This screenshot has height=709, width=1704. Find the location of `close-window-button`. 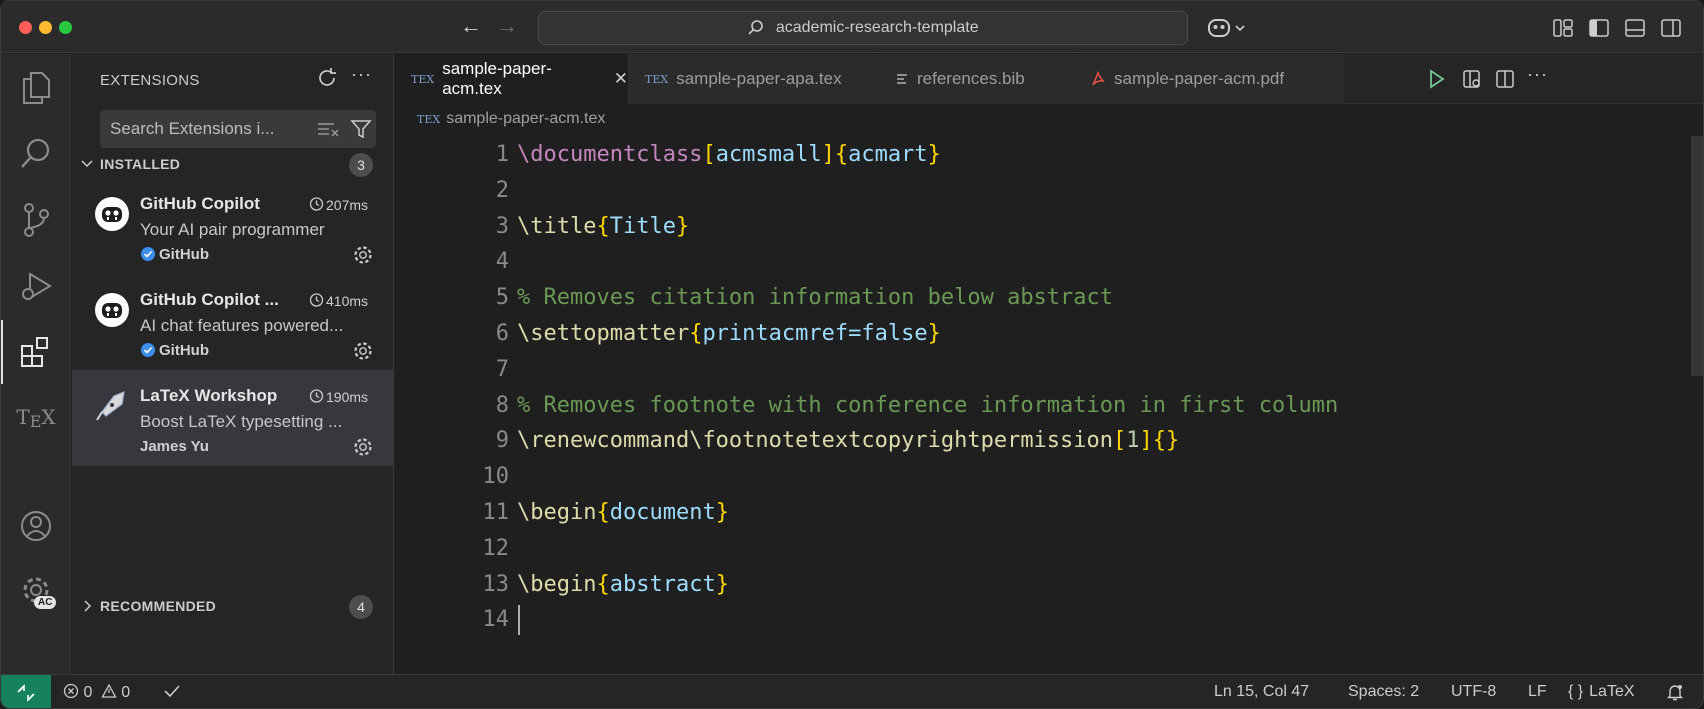

close-window-button is located at coordinates (25, 27).